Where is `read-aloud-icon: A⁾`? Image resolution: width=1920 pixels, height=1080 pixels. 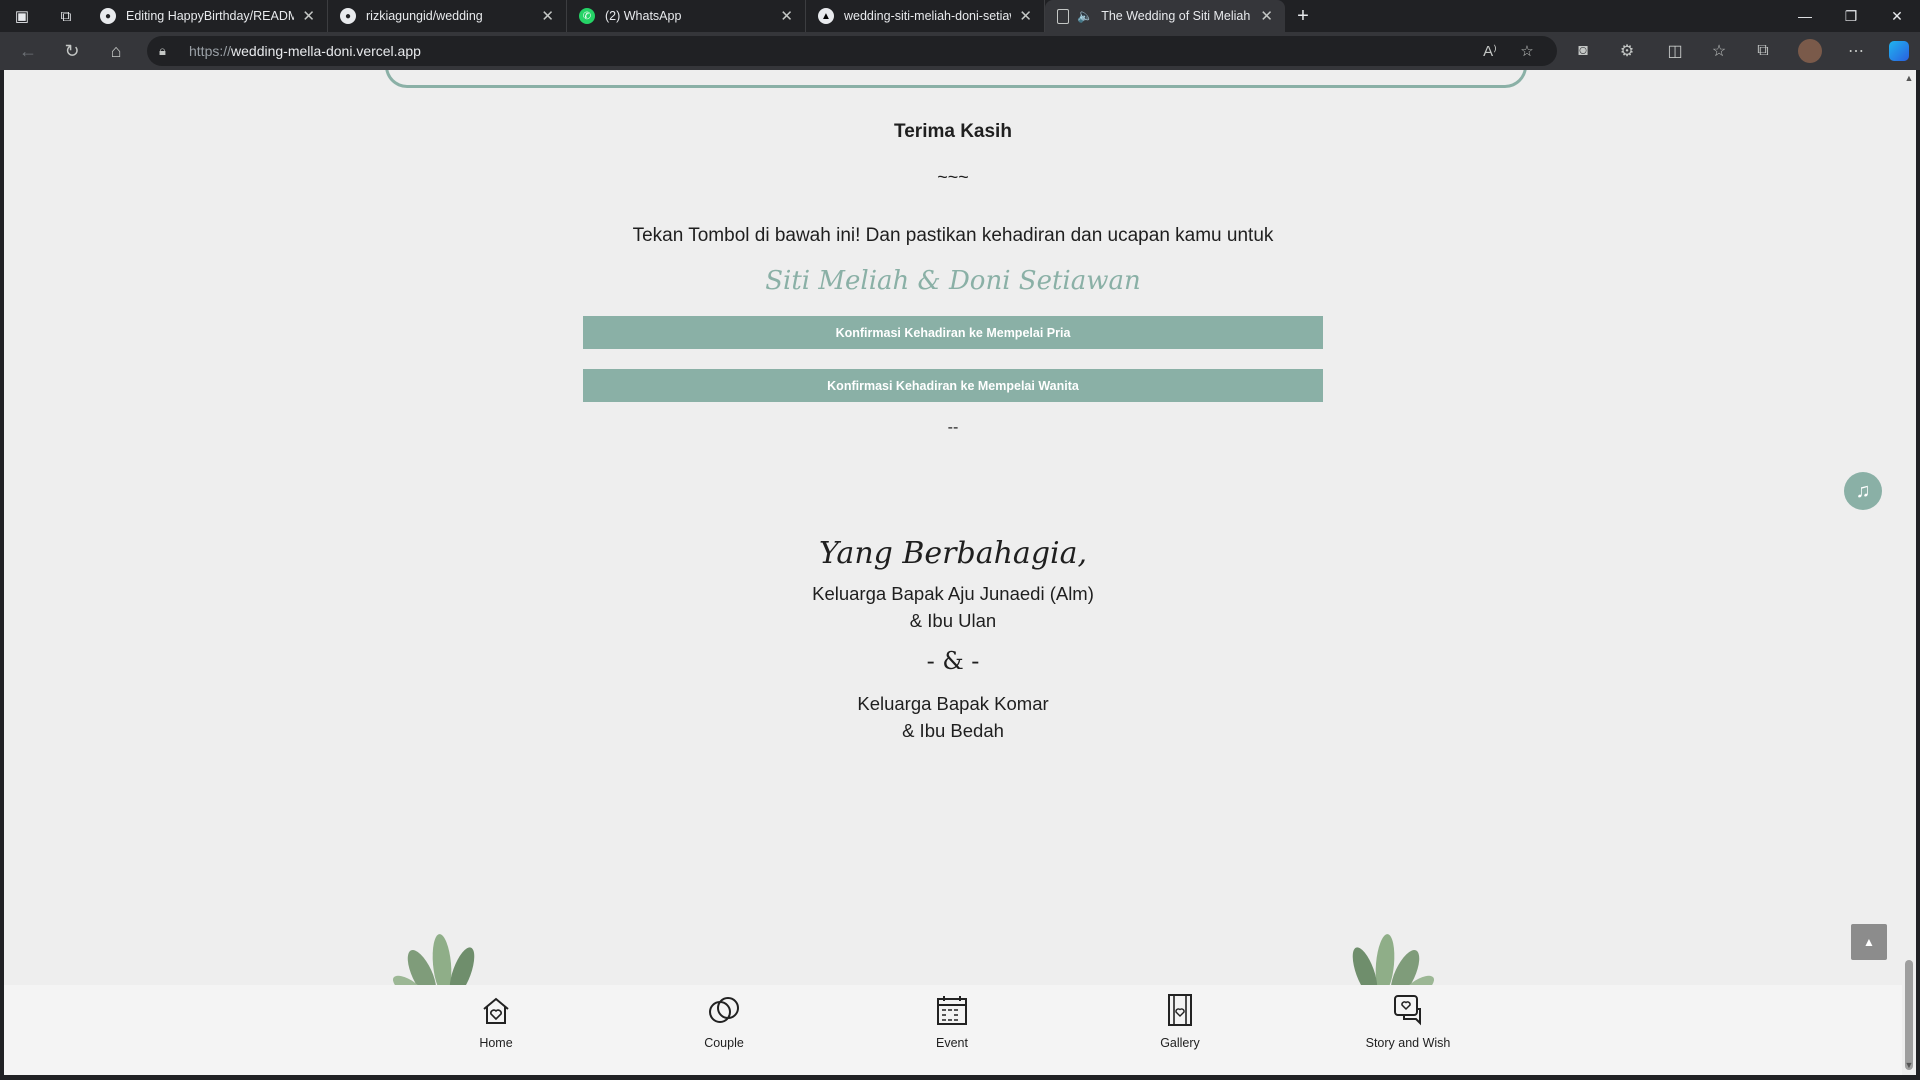 read-aloud-icon: A⁾ is located at coordinates (1490, 51).